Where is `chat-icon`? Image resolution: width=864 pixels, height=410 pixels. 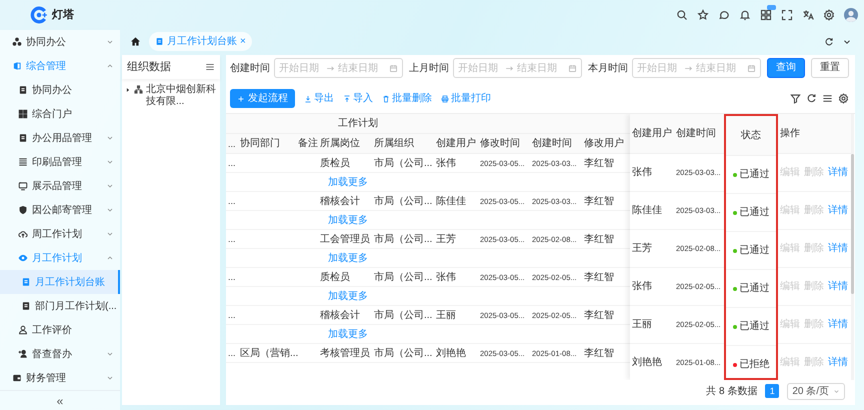
chat-icon is located at coordinates (724, 15).